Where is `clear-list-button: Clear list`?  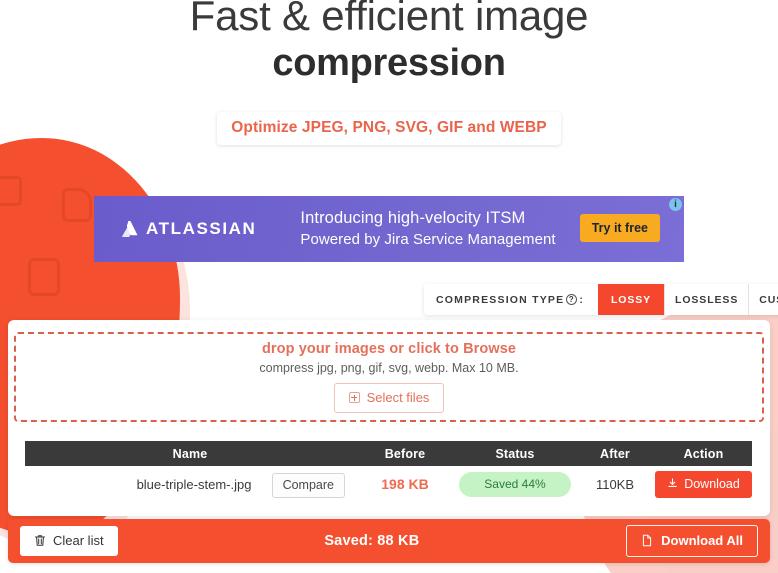
clear-list-button: Clear list is located at coordinates (69, 541).